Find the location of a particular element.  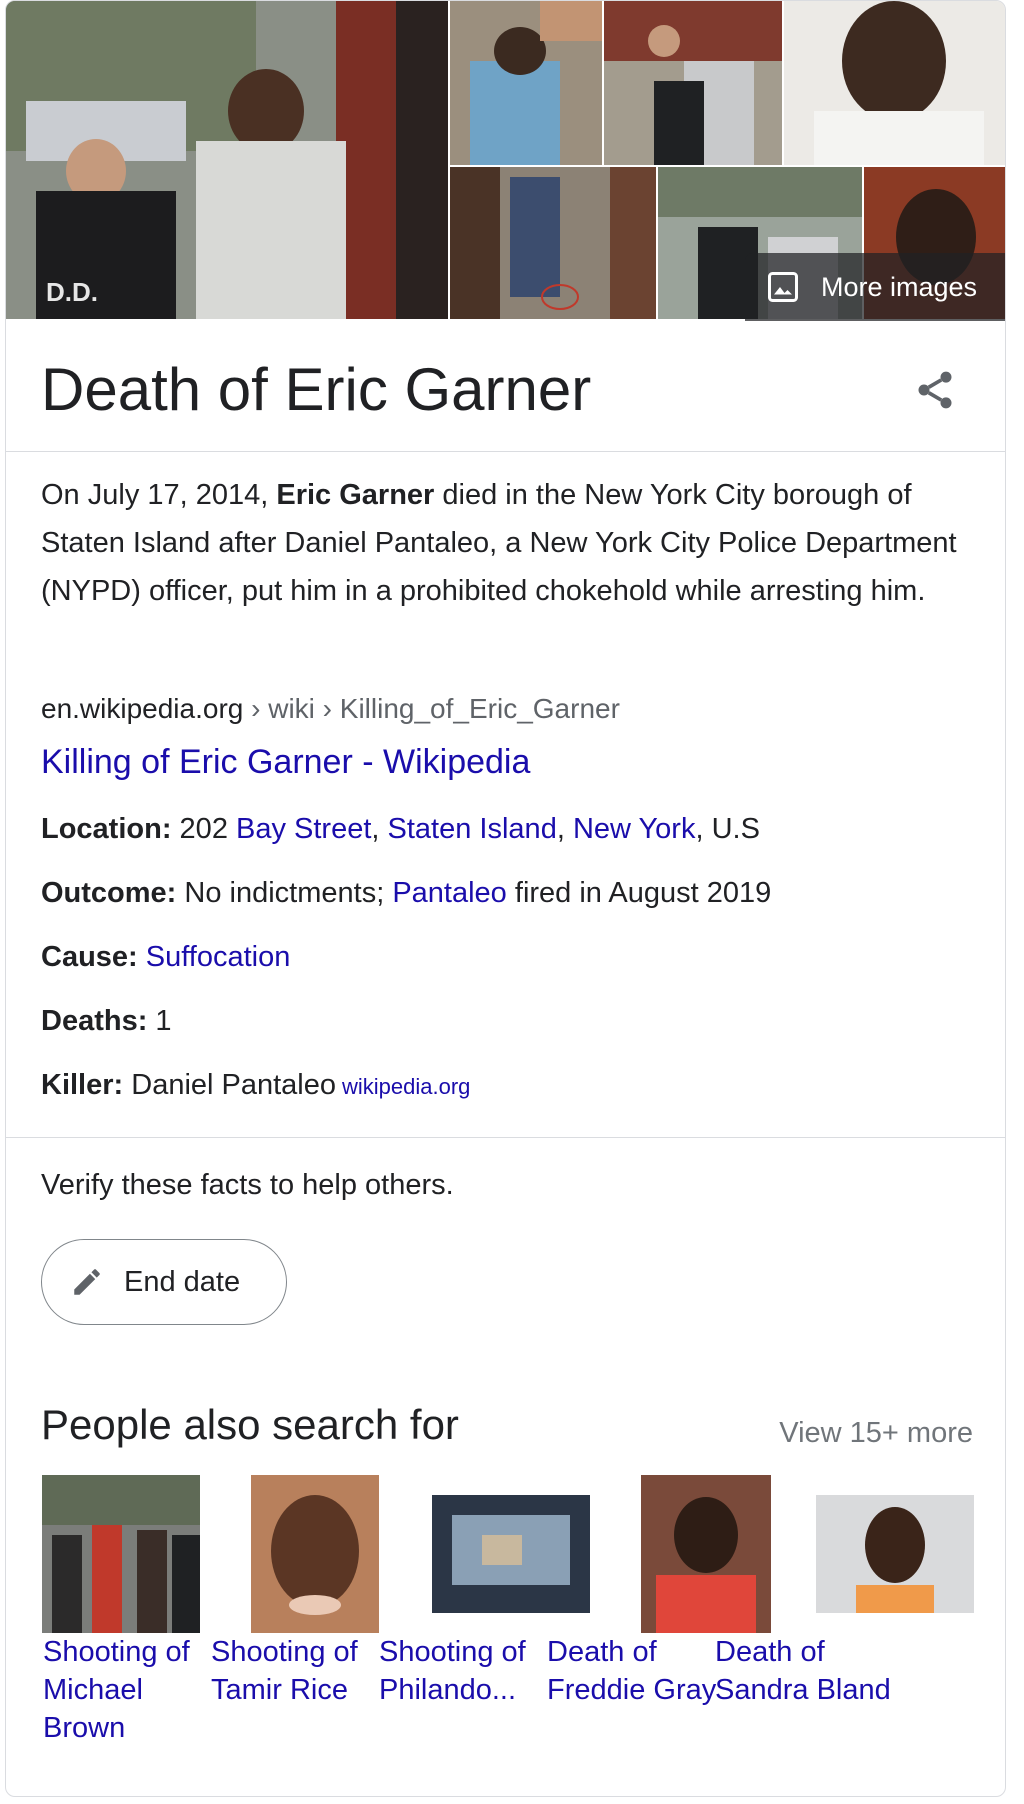

freddie-gray-image is located at coordinates (706, 1554).